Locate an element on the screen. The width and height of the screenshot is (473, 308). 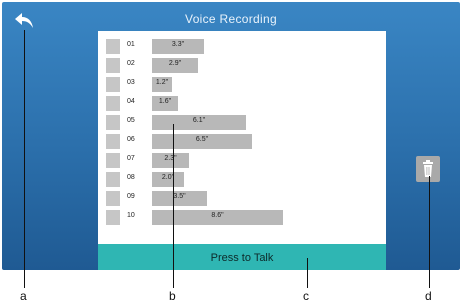
recording-row: 05 6.1" is located at coordinates (242, 122).